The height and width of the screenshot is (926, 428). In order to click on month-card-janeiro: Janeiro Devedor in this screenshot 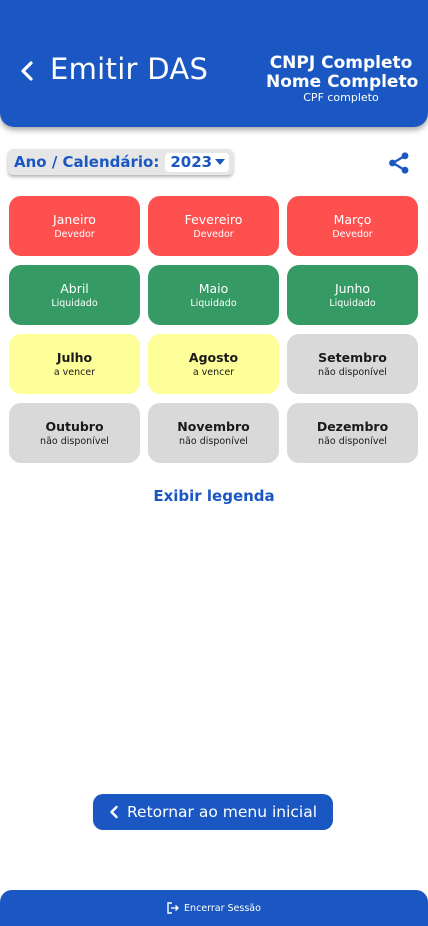, I will do `click(74, 226)`.